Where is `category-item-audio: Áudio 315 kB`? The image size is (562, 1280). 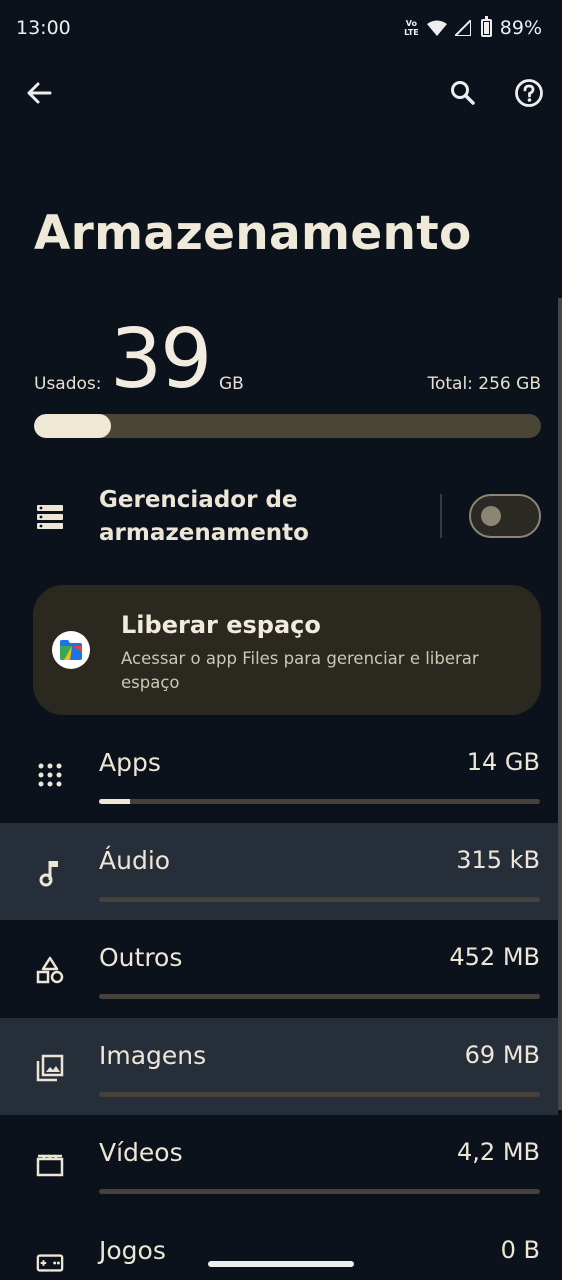
category-item-audio: Áudio 315 kB is located at coordinates (279, 871).